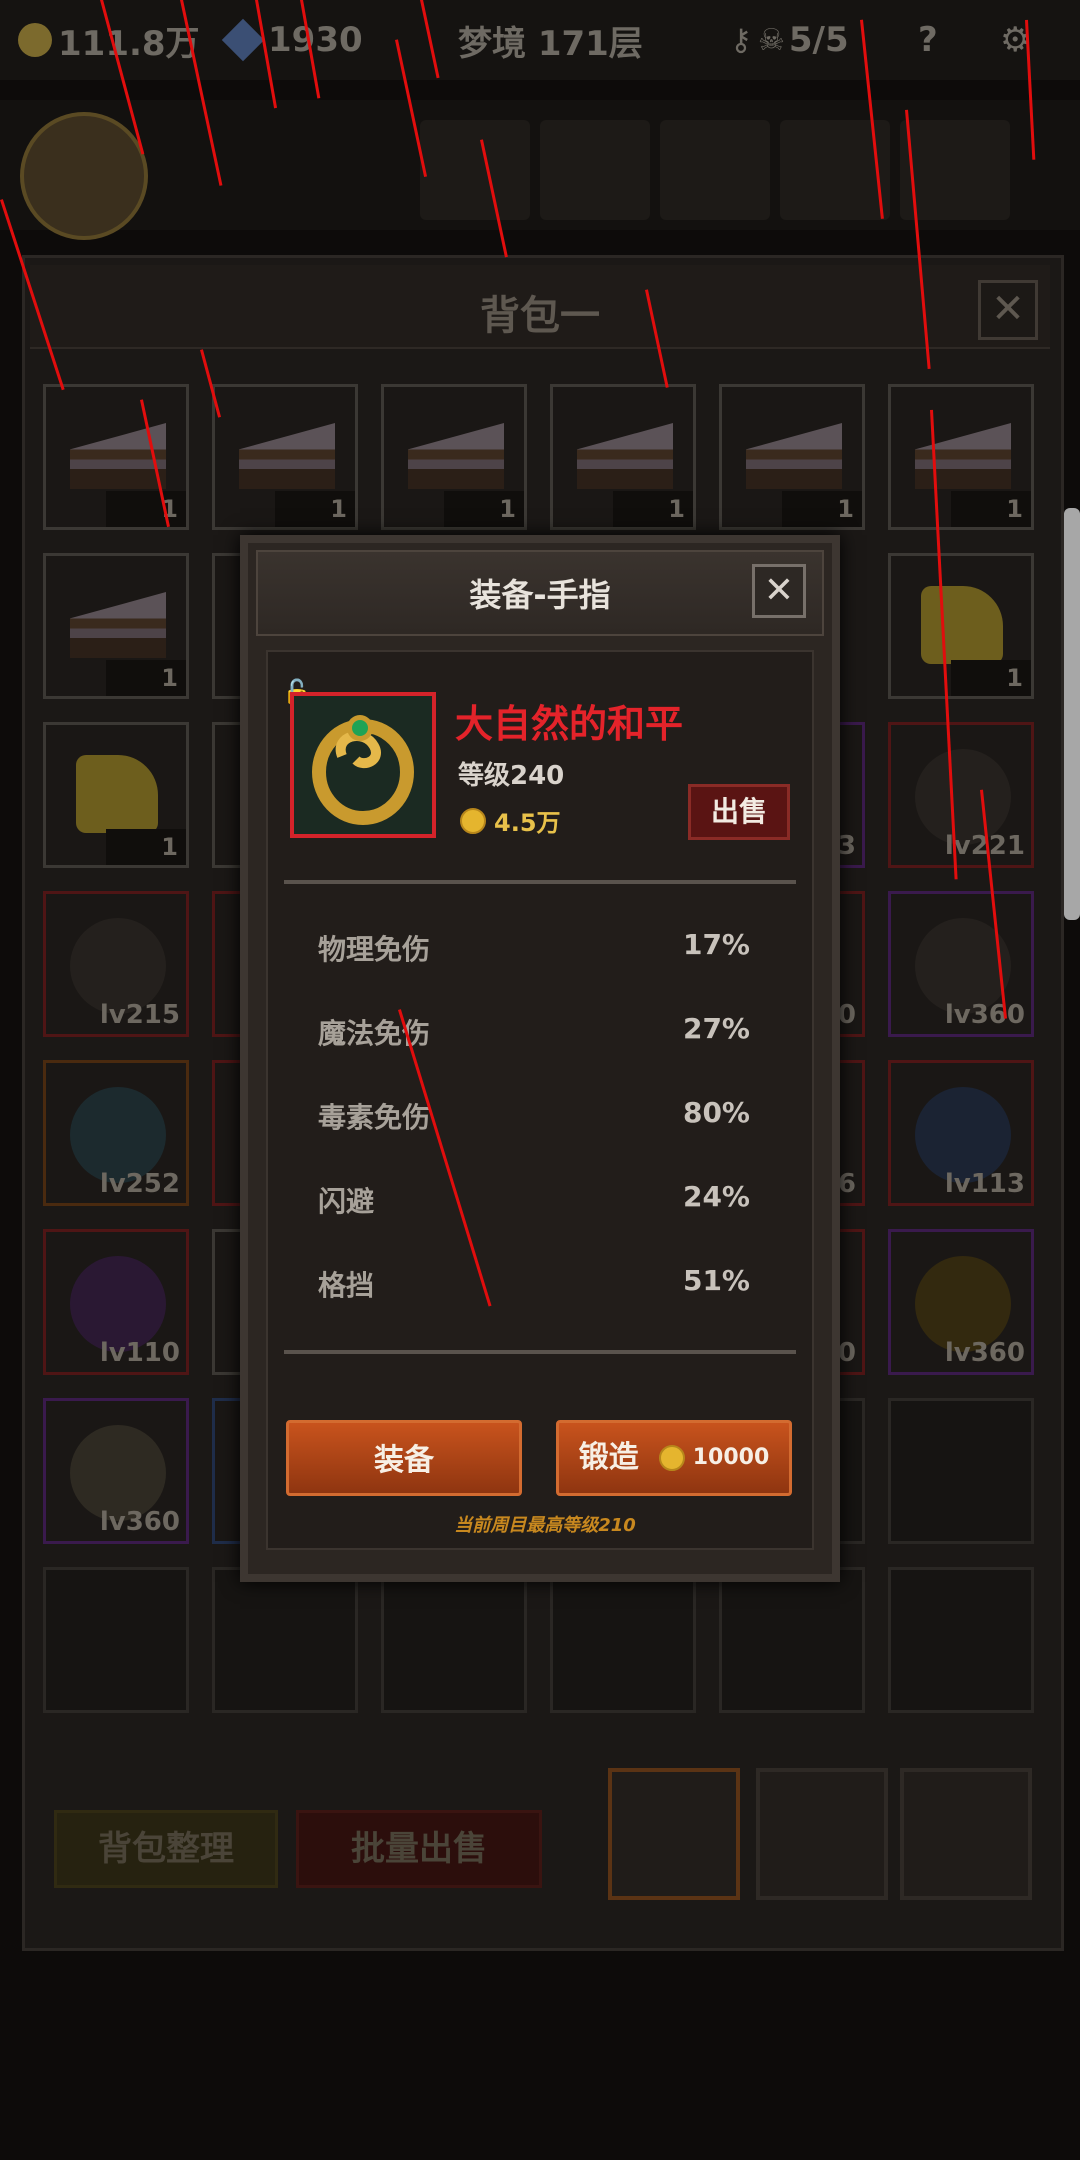 The width and height of the screenshot is (1080, 2160). I want to click on gem-amount: 1930, so click(315, 40).